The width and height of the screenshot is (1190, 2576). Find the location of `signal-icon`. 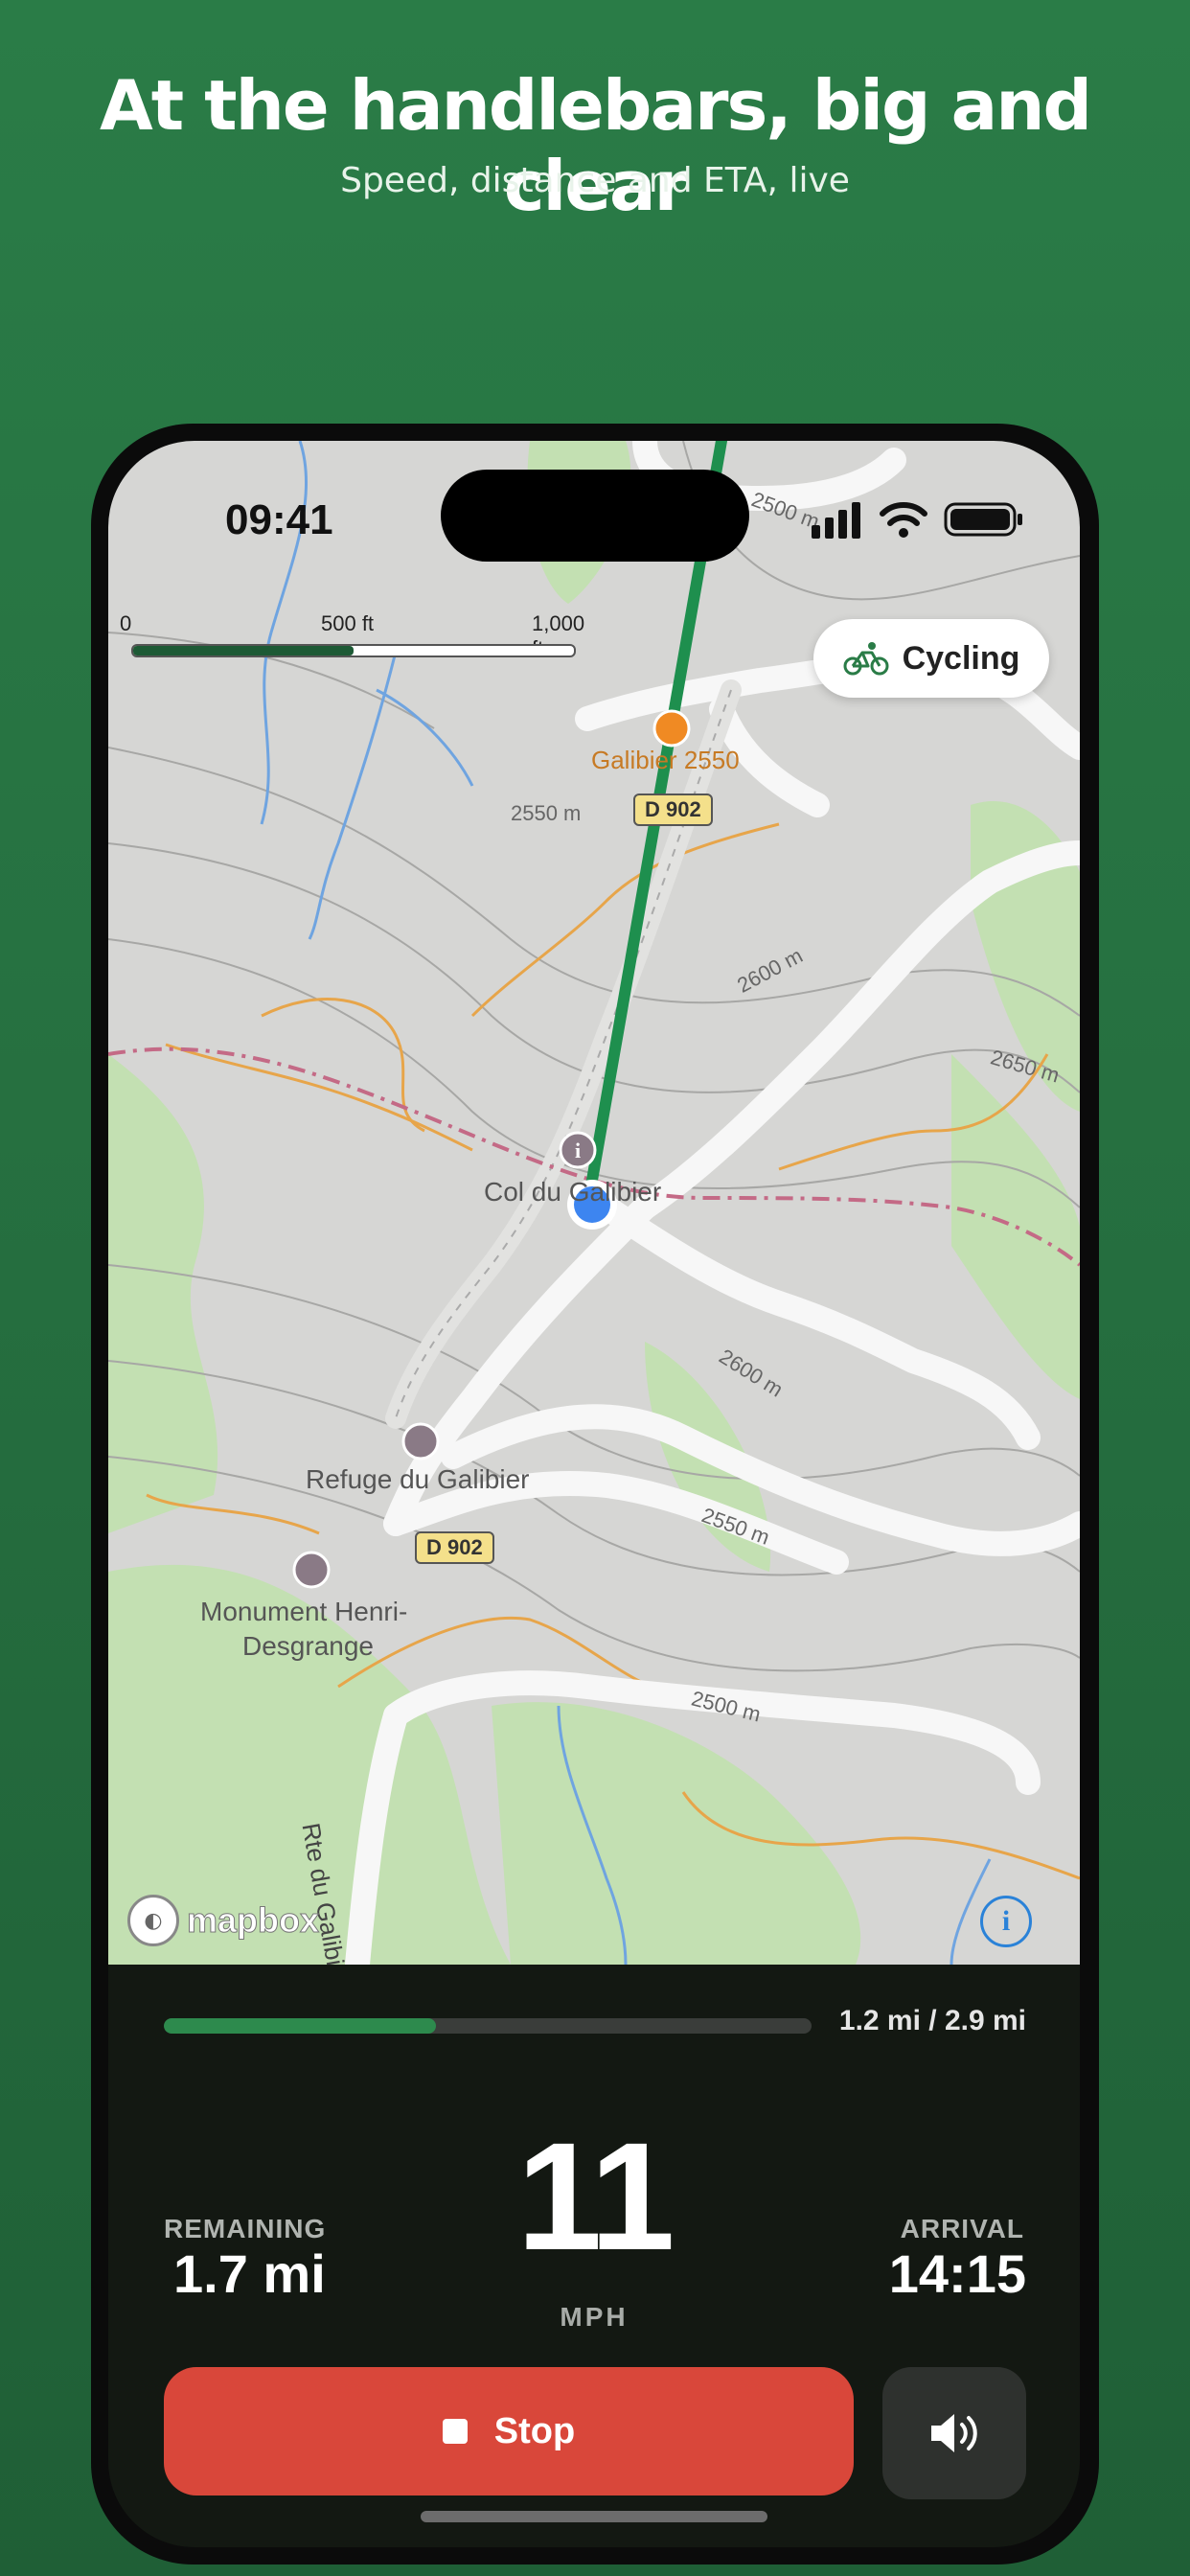

signal-icon is located at coordinates (836, 520).